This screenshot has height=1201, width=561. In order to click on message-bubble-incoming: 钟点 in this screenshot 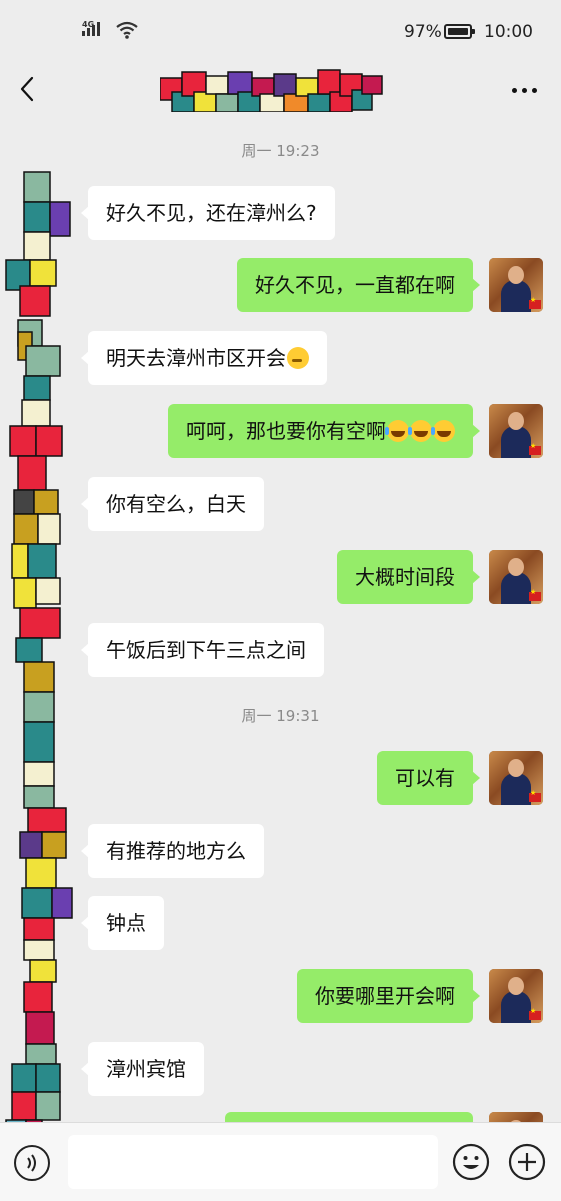, I will do `click(122, 923)`.